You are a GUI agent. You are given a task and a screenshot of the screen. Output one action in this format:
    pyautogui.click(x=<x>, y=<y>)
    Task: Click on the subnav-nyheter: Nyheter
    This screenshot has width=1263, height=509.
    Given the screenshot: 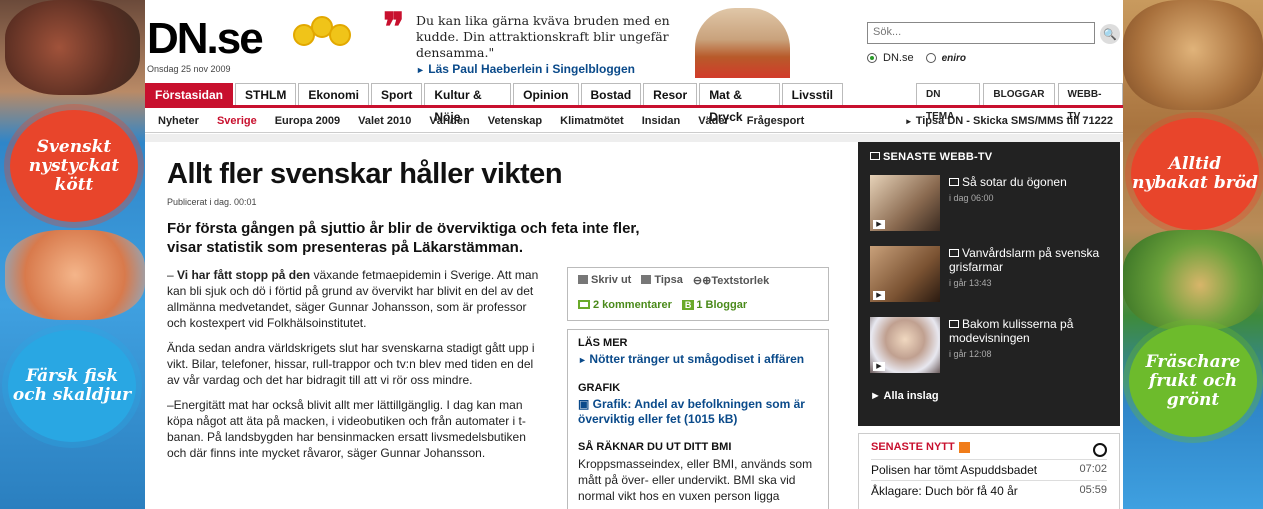 What is the action you would take?
    pyautogui.click(x=178, y=121)
    